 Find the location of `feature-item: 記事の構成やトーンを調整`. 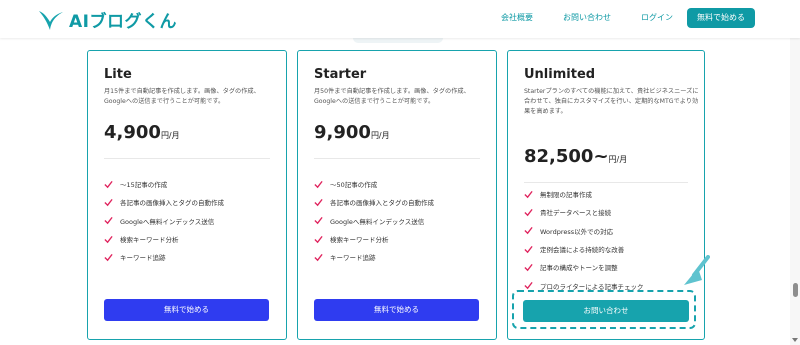

feature-item: 記事の構成やトーンを調整 is located at coordinates (584, 267).